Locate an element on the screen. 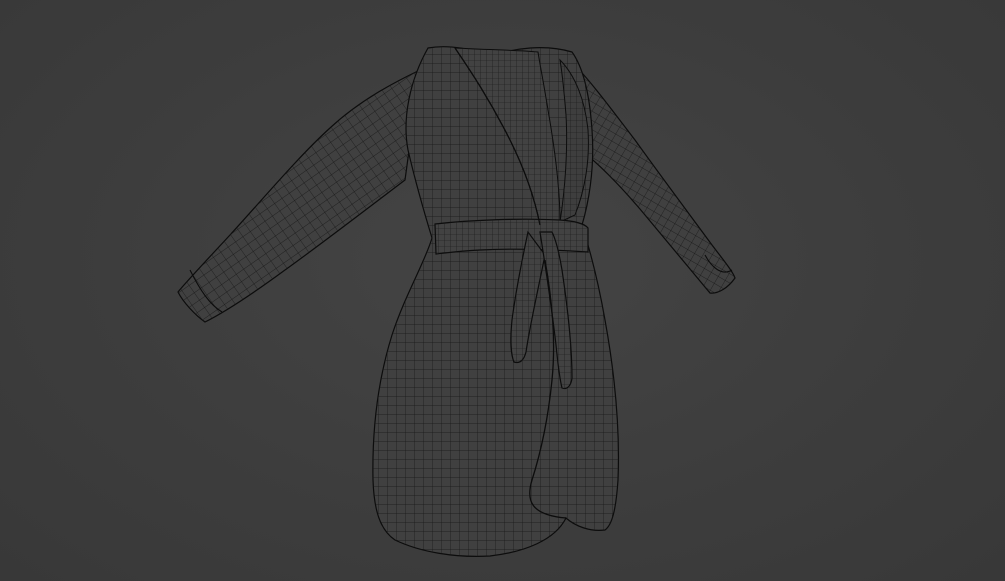 The width and height of the screenshot is (1005, 581). robe-belt is located at coordinates (511, 236).